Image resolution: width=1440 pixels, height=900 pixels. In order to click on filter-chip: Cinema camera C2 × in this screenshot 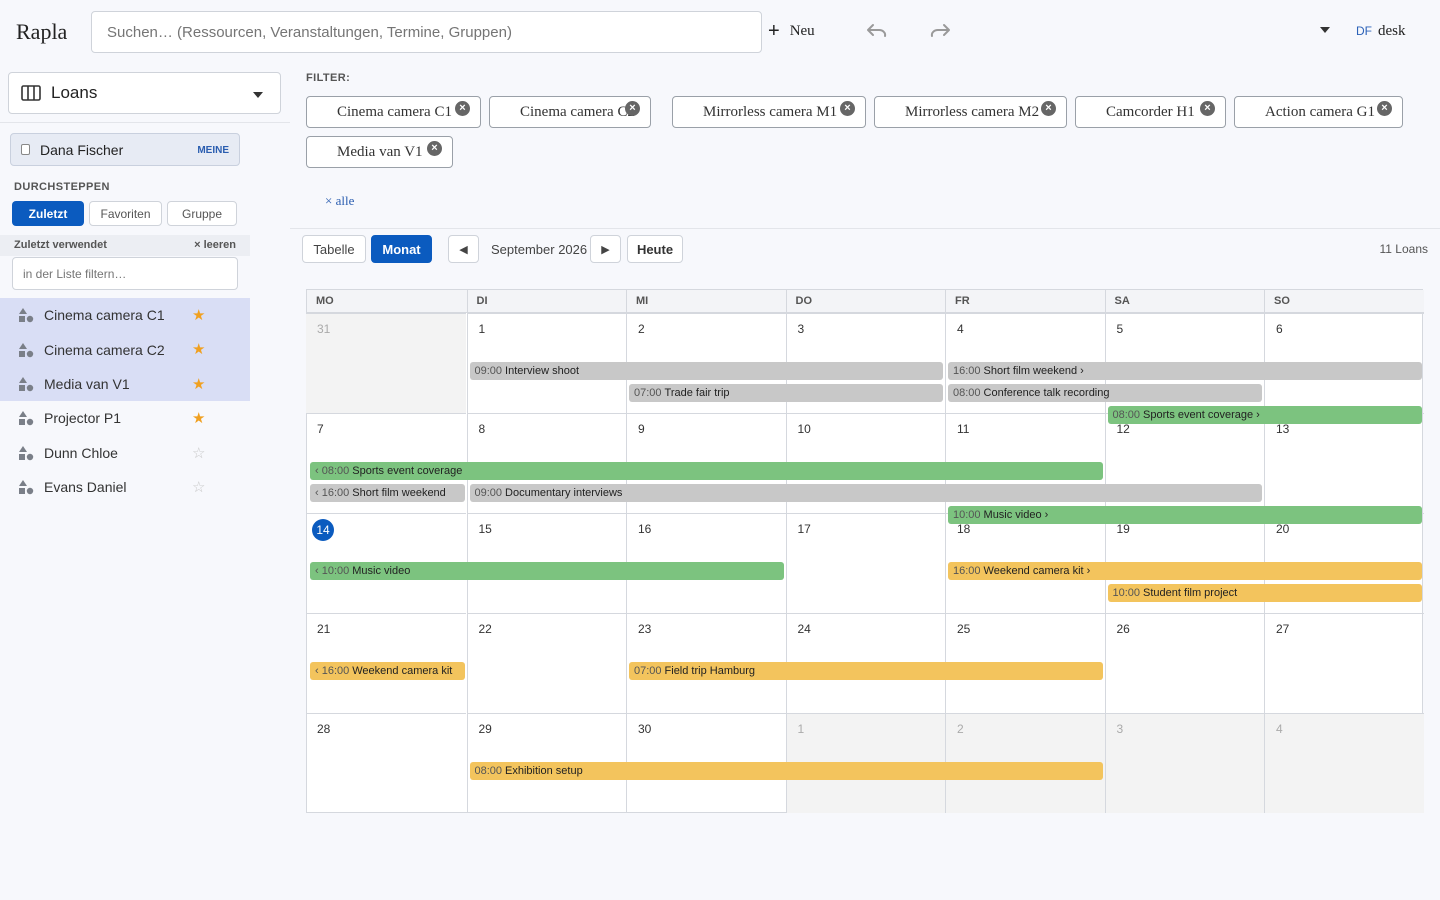, I will do `click(570, 112)`.